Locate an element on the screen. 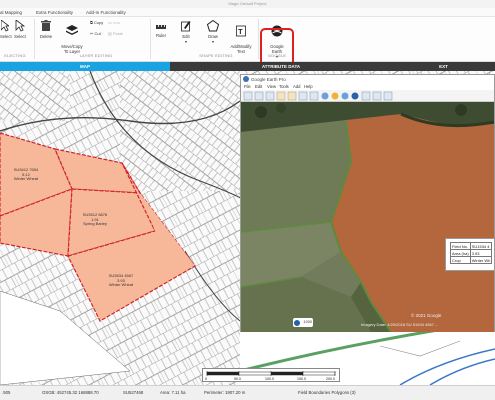 This screenshot has width=495, height=400. scale-tick-label: 200.0 is located at coordinates (330, 379).